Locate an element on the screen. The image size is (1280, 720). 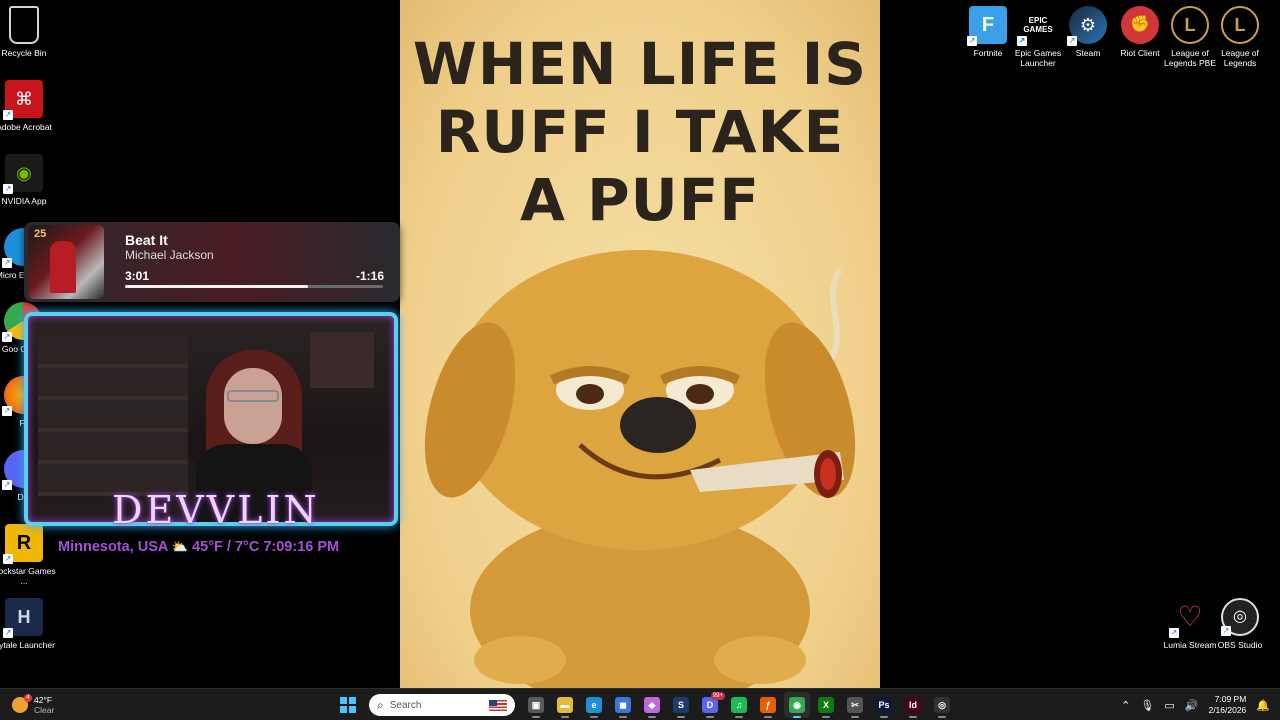
wallpaper-title-line: RUFF I TAKE is located at coordinates (640, 132).